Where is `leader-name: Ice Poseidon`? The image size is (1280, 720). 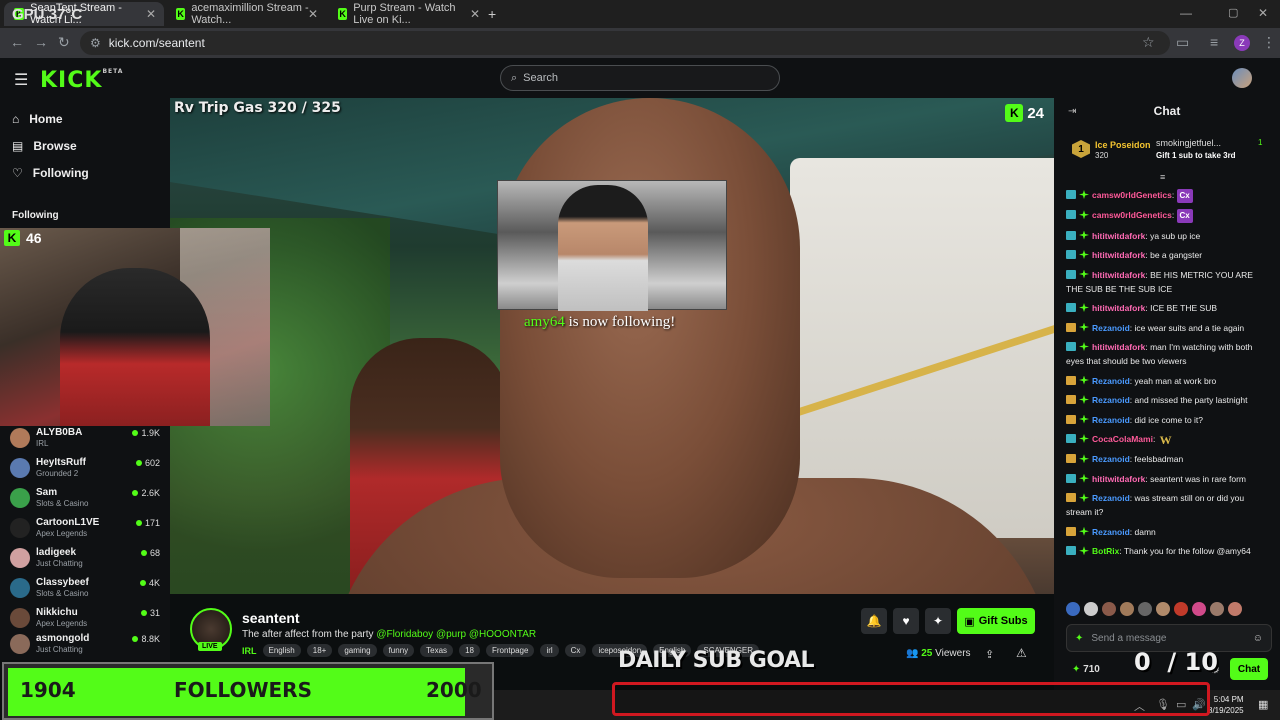
leader-name: Ice Poseidon is located at coordinates (1123, 145).